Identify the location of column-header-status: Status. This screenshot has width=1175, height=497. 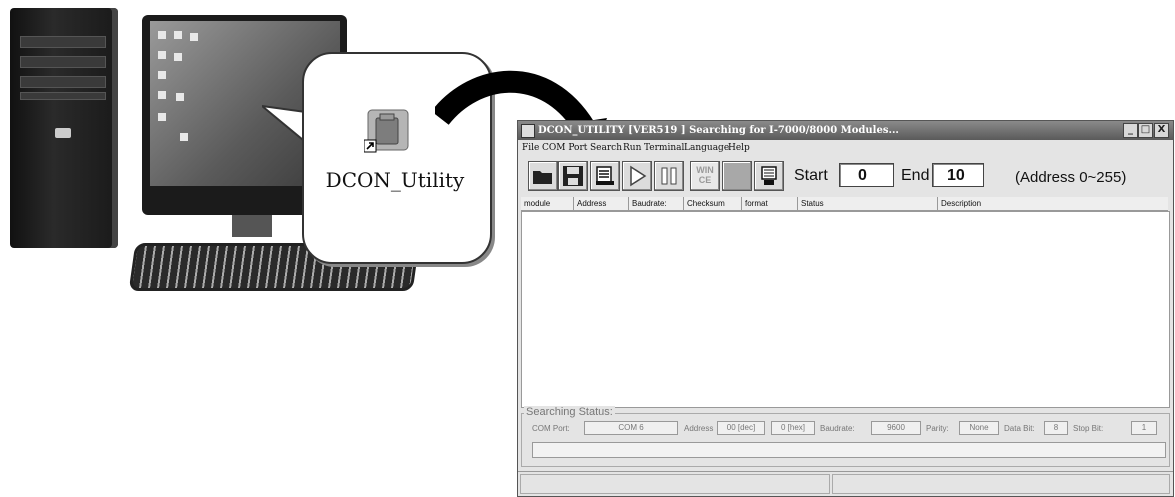
(868, 203).